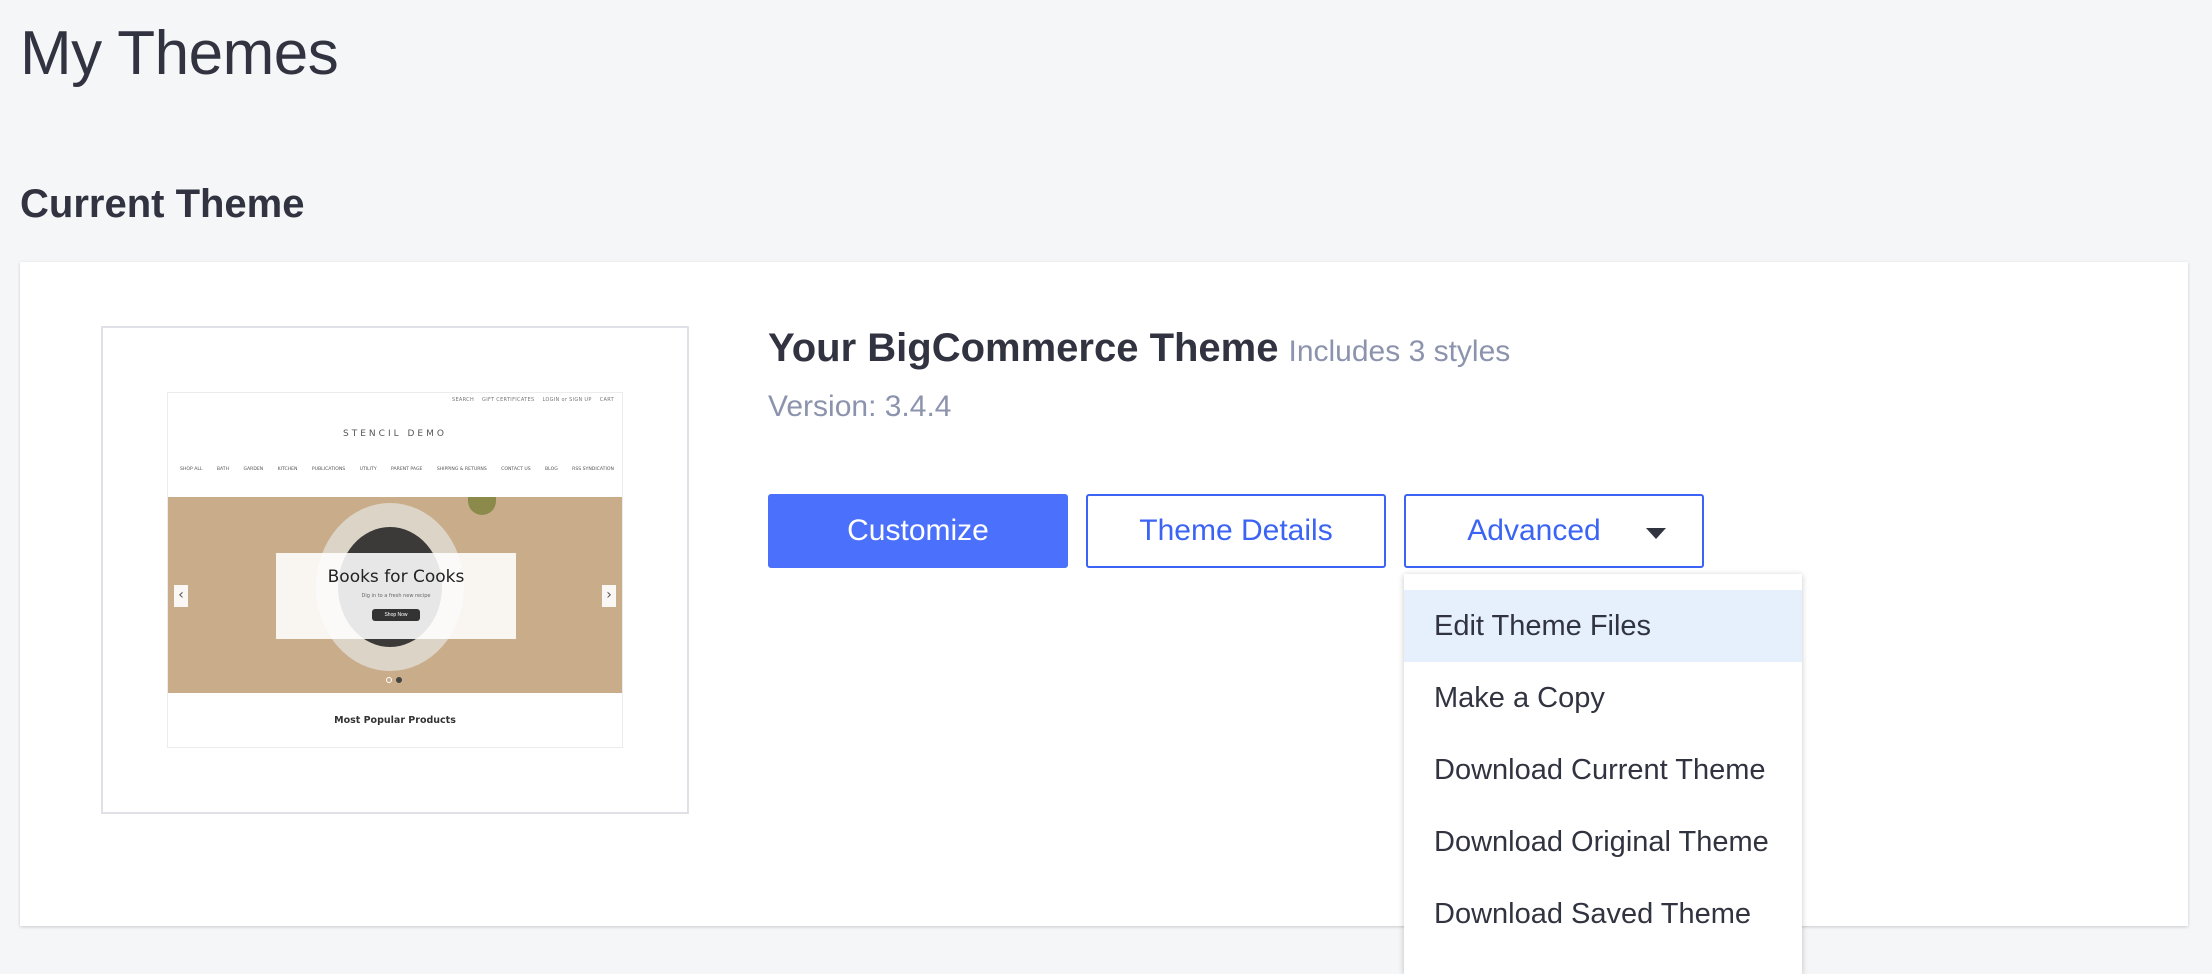  I want to click on advanced-dropdown-button: Advanced, so click(1554, 531).